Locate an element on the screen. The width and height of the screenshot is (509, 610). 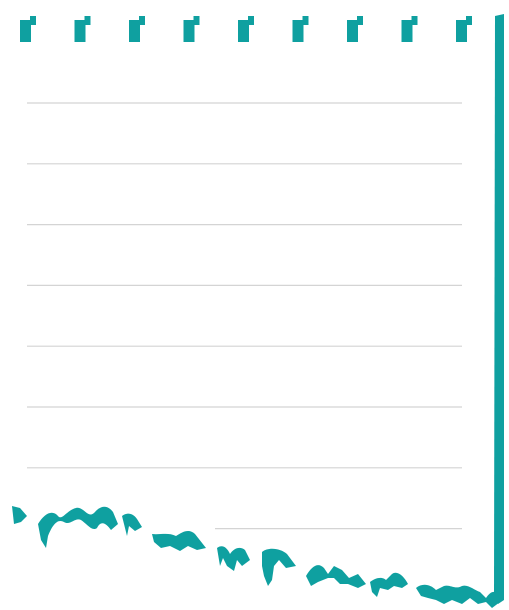
binding-holes is located at coordinates (246, 29).